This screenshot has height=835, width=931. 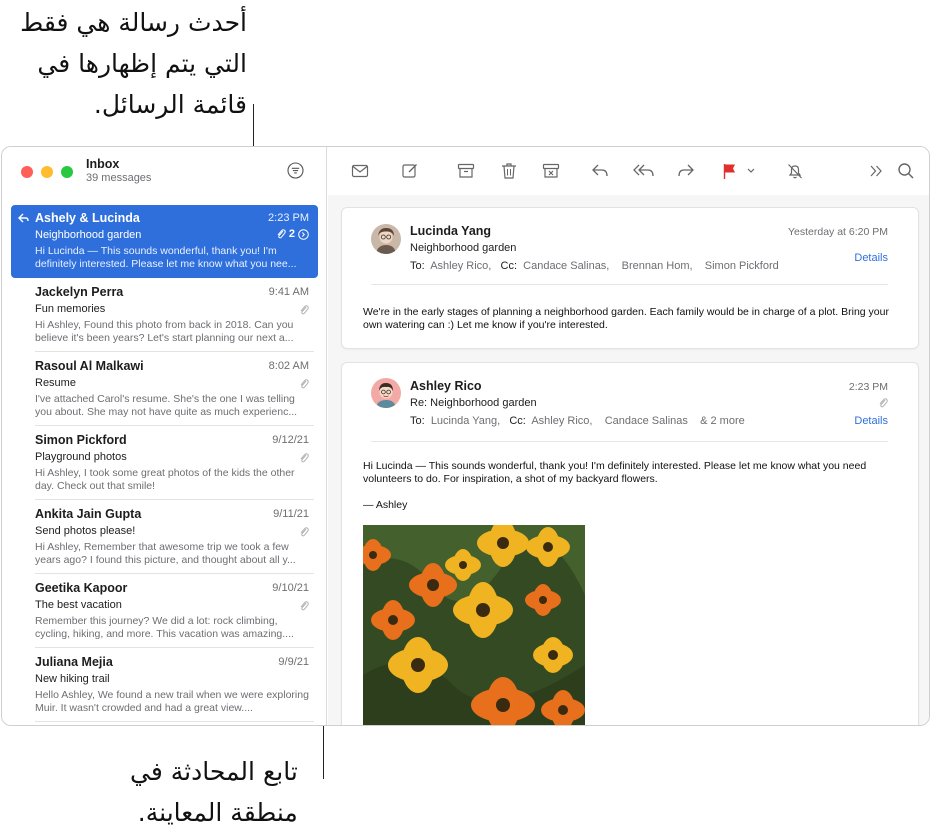 I want to click on message-sender: Jackelyn Perra, so click(x=79, y=292).